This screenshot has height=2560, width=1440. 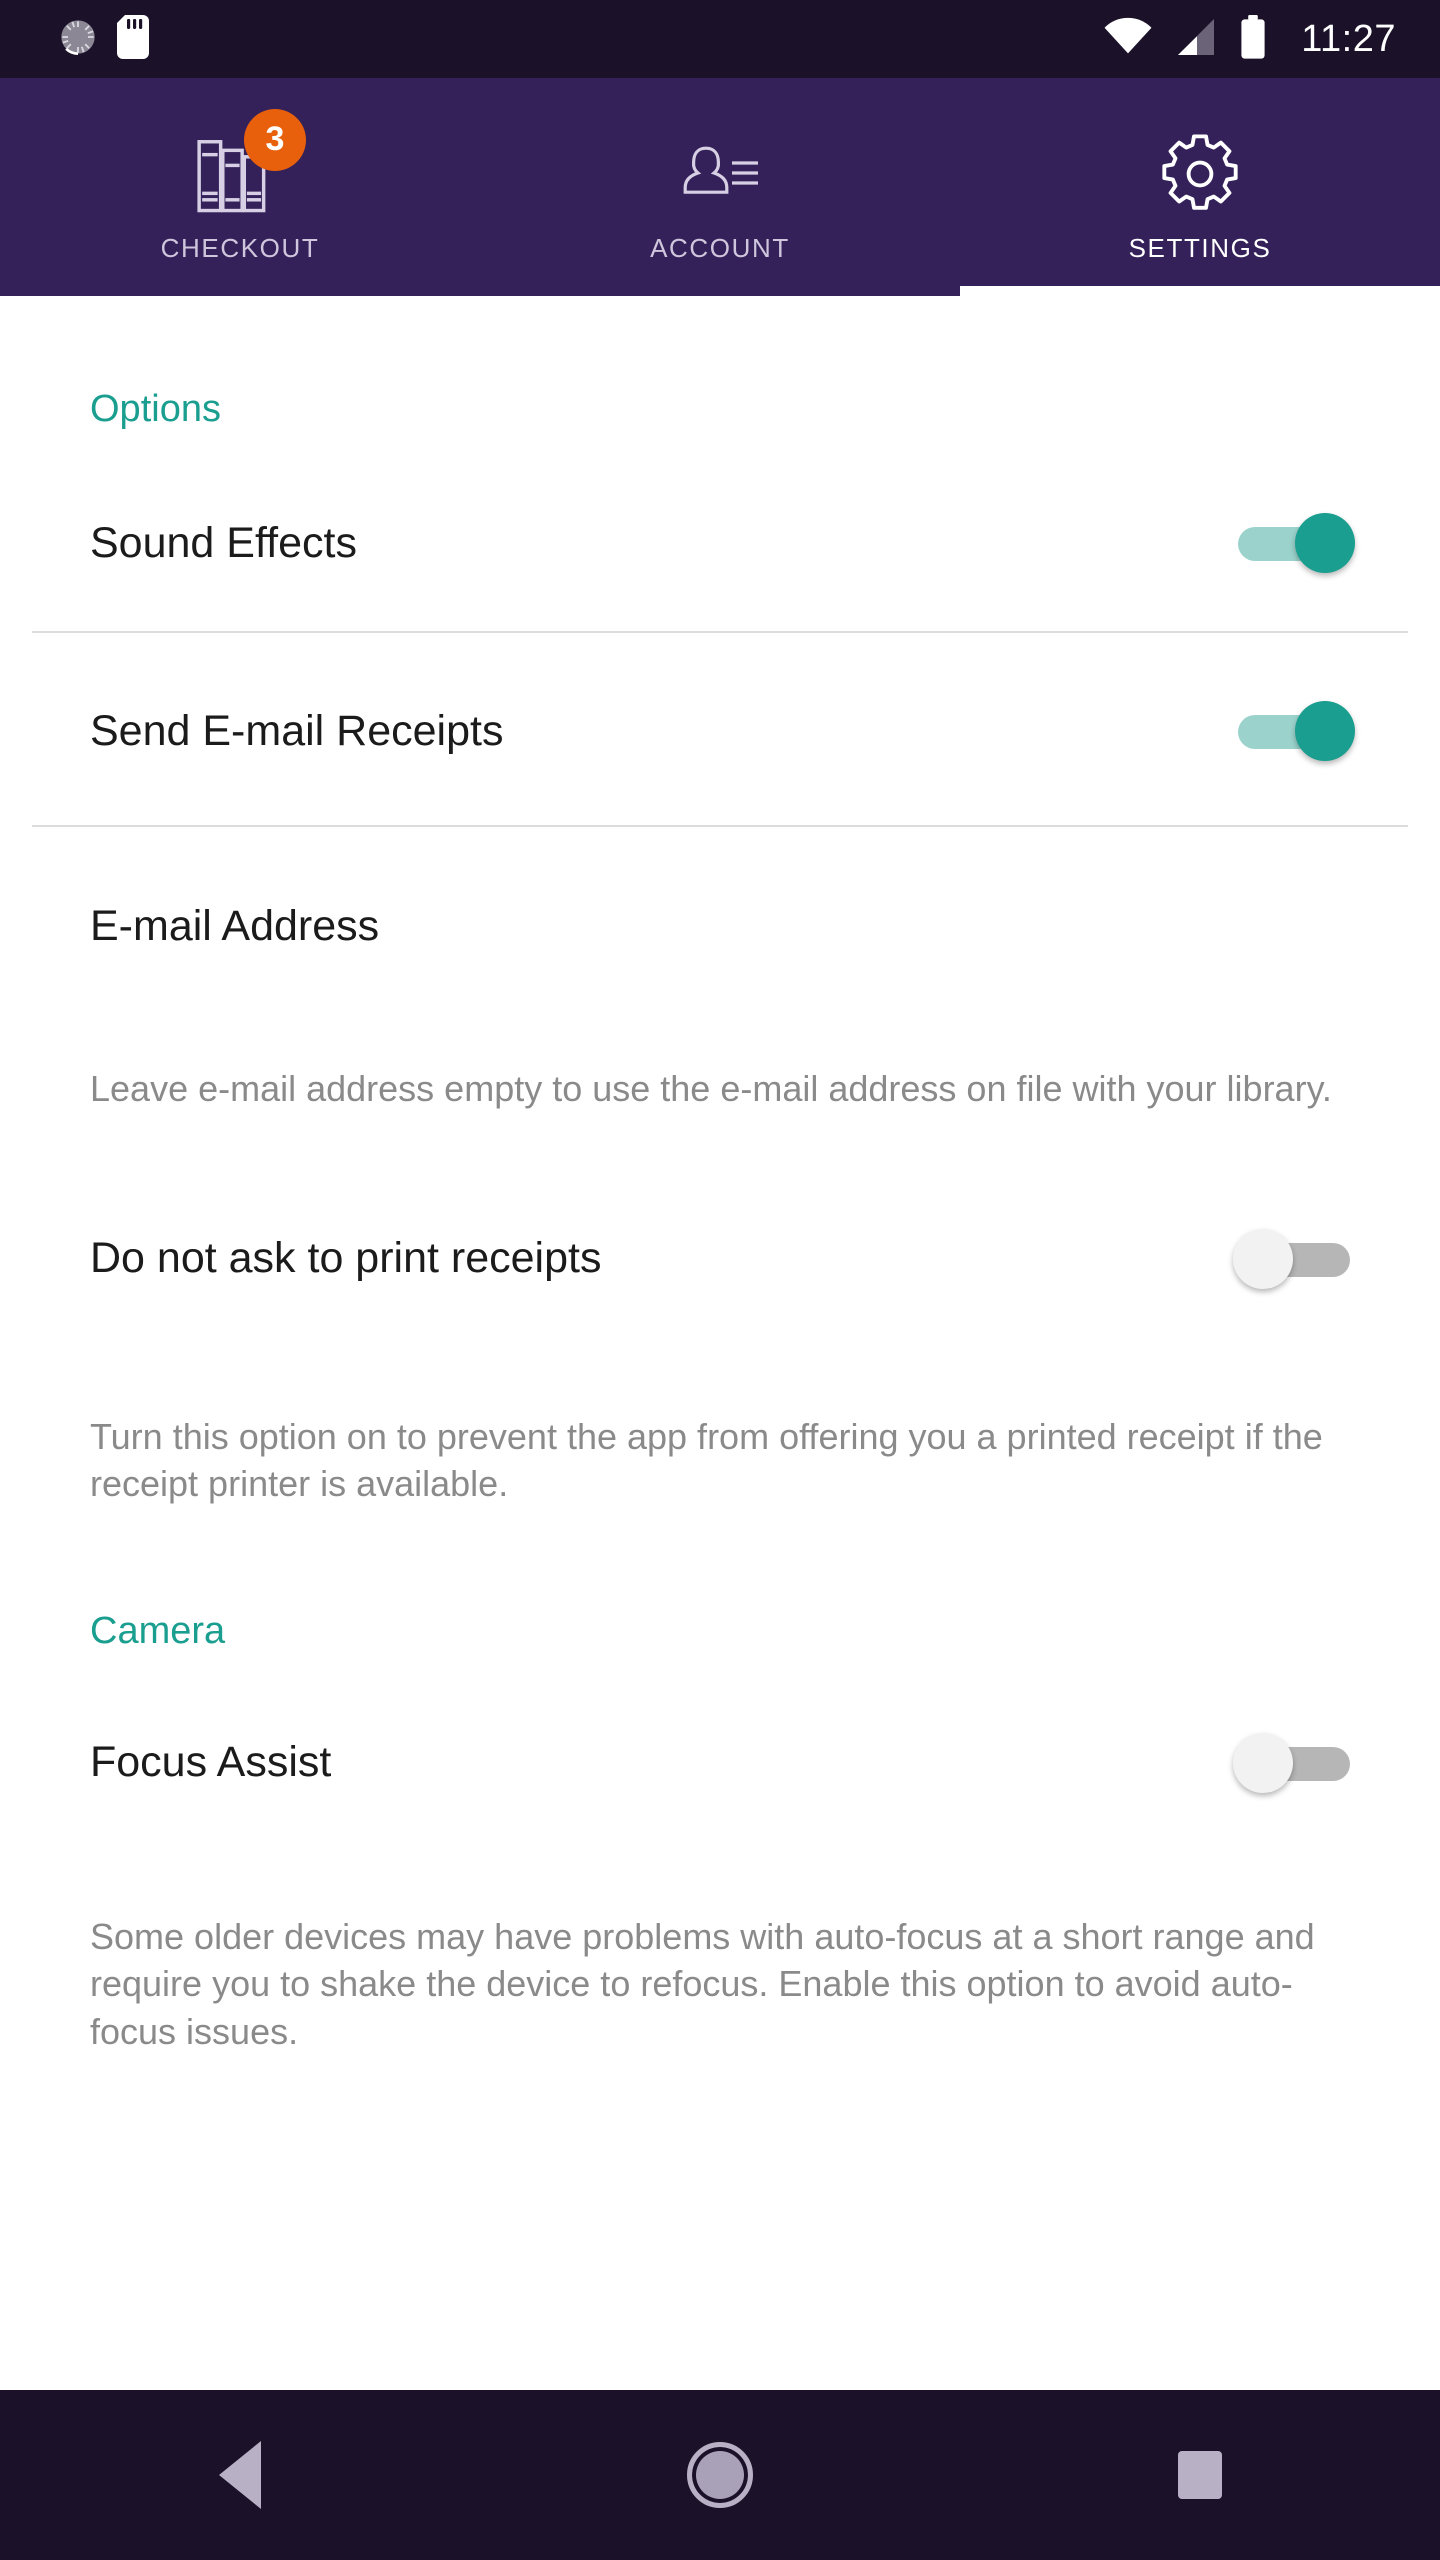 I want to click on sd-card-icon, so click(x=133, y=39).